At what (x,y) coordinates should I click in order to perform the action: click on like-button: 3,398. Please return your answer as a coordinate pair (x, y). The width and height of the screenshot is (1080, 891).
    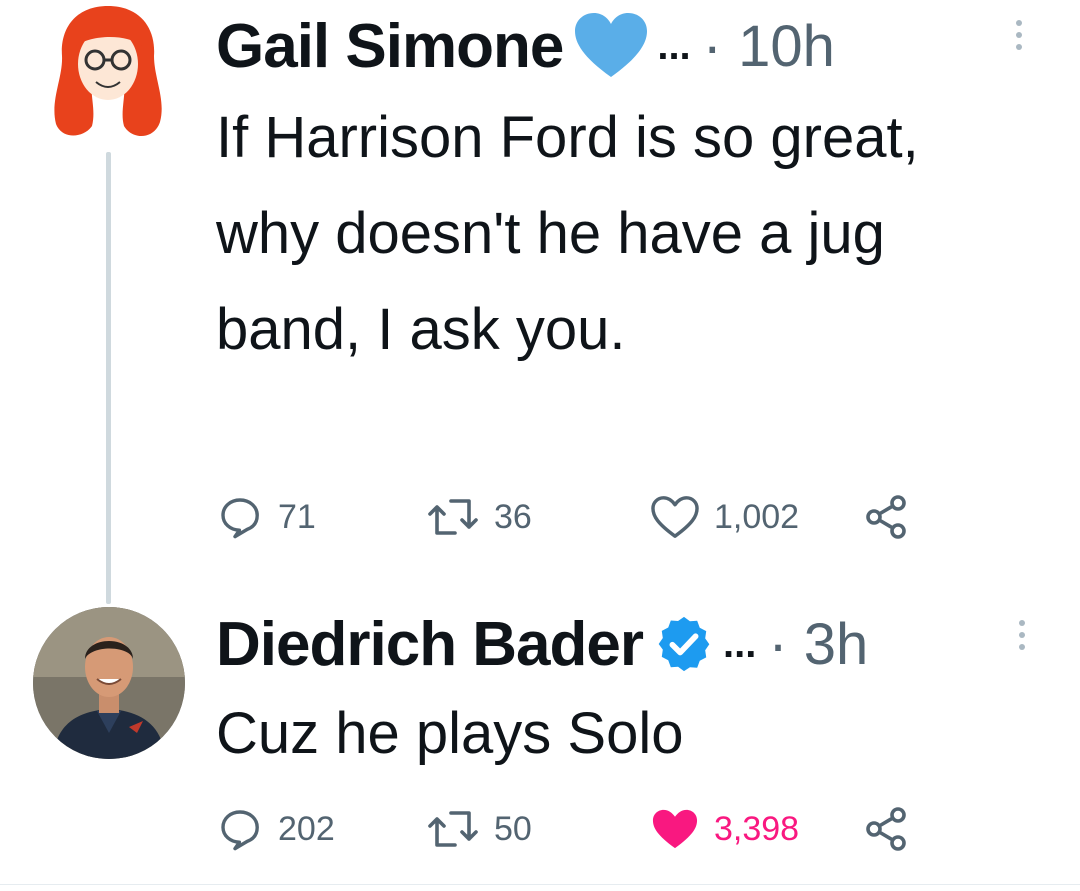
    Looking at the image, I should click on (724, 829).